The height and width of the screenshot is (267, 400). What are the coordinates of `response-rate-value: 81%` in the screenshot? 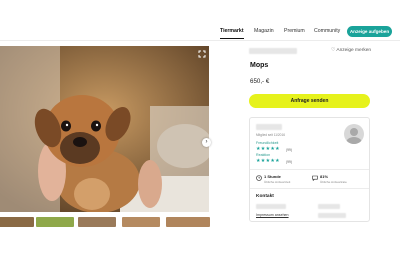 It's located at (324, 176).